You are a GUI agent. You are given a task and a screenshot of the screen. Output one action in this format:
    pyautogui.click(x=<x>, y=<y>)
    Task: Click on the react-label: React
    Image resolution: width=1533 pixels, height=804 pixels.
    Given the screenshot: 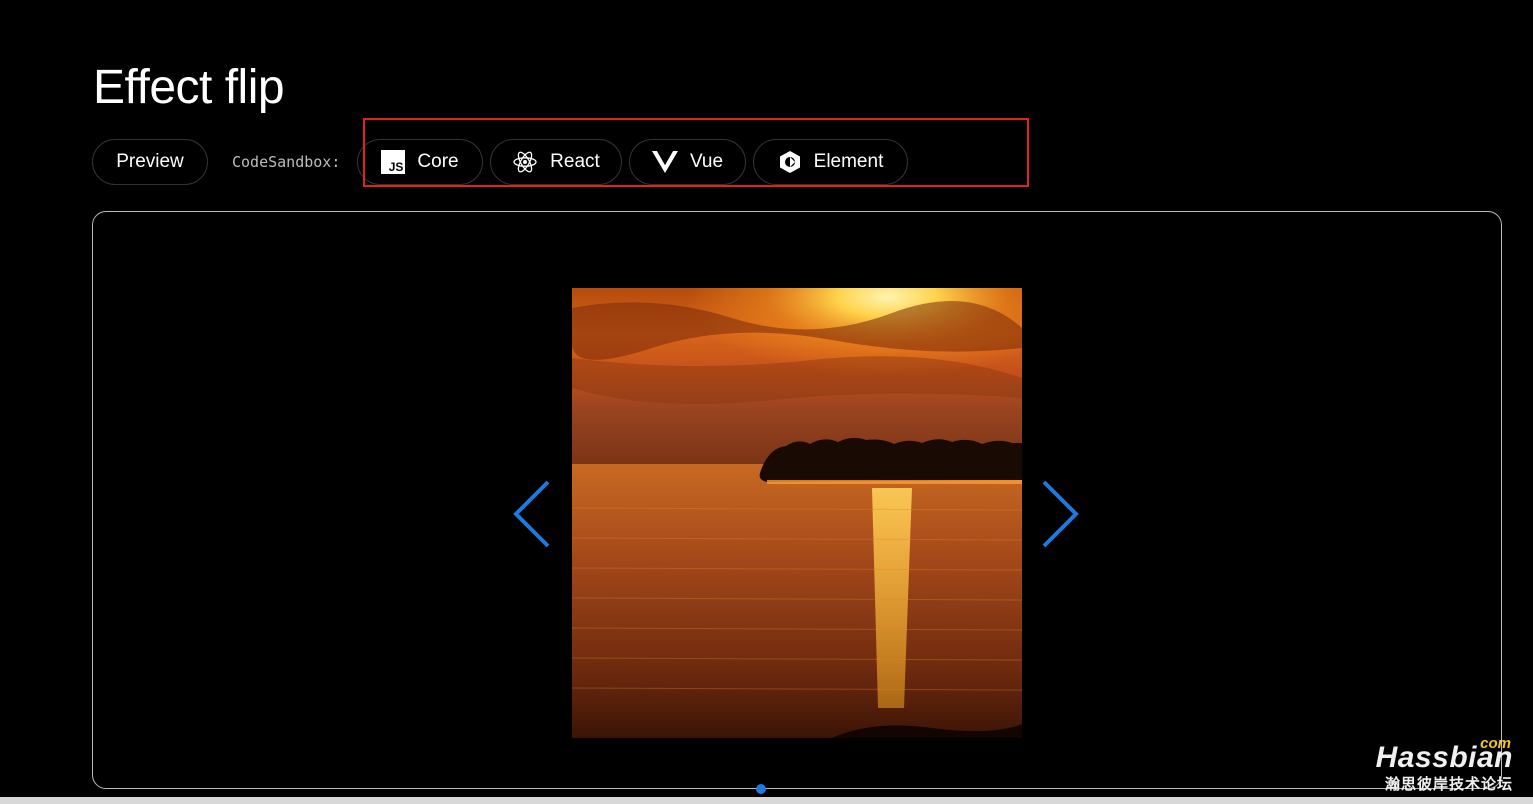 What is the action you would take?
    pyautogui.click(x=575, y=161)
    